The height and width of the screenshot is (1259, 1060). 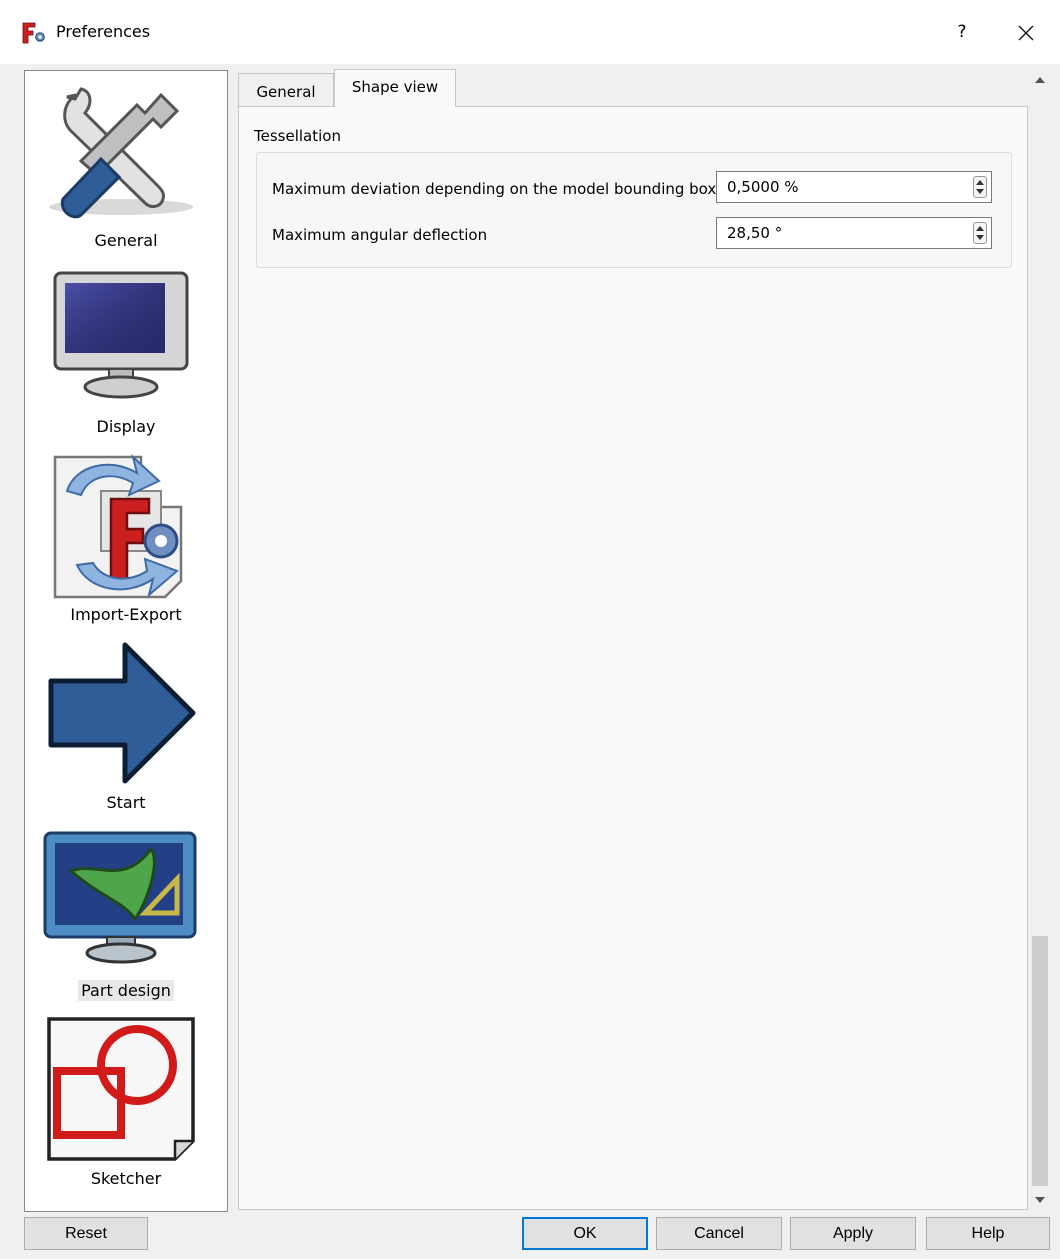 I want to click on category-label: Part design, so click(x=126, y=990).